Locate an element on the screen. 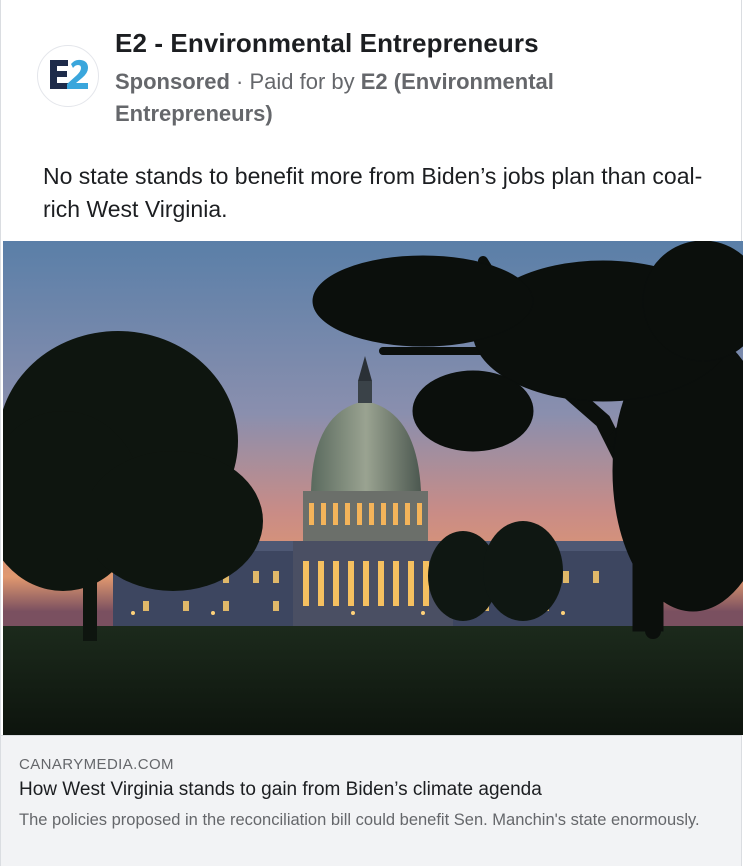  e2-logo-icon is located at coordinates (69, 74).